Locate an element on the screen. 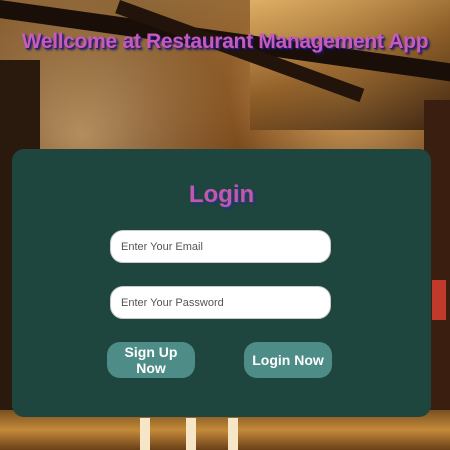 This screenshot has height=450, width=450. app-title: Wellcome at Restaurant Management App is located at coordinates (225, 41).